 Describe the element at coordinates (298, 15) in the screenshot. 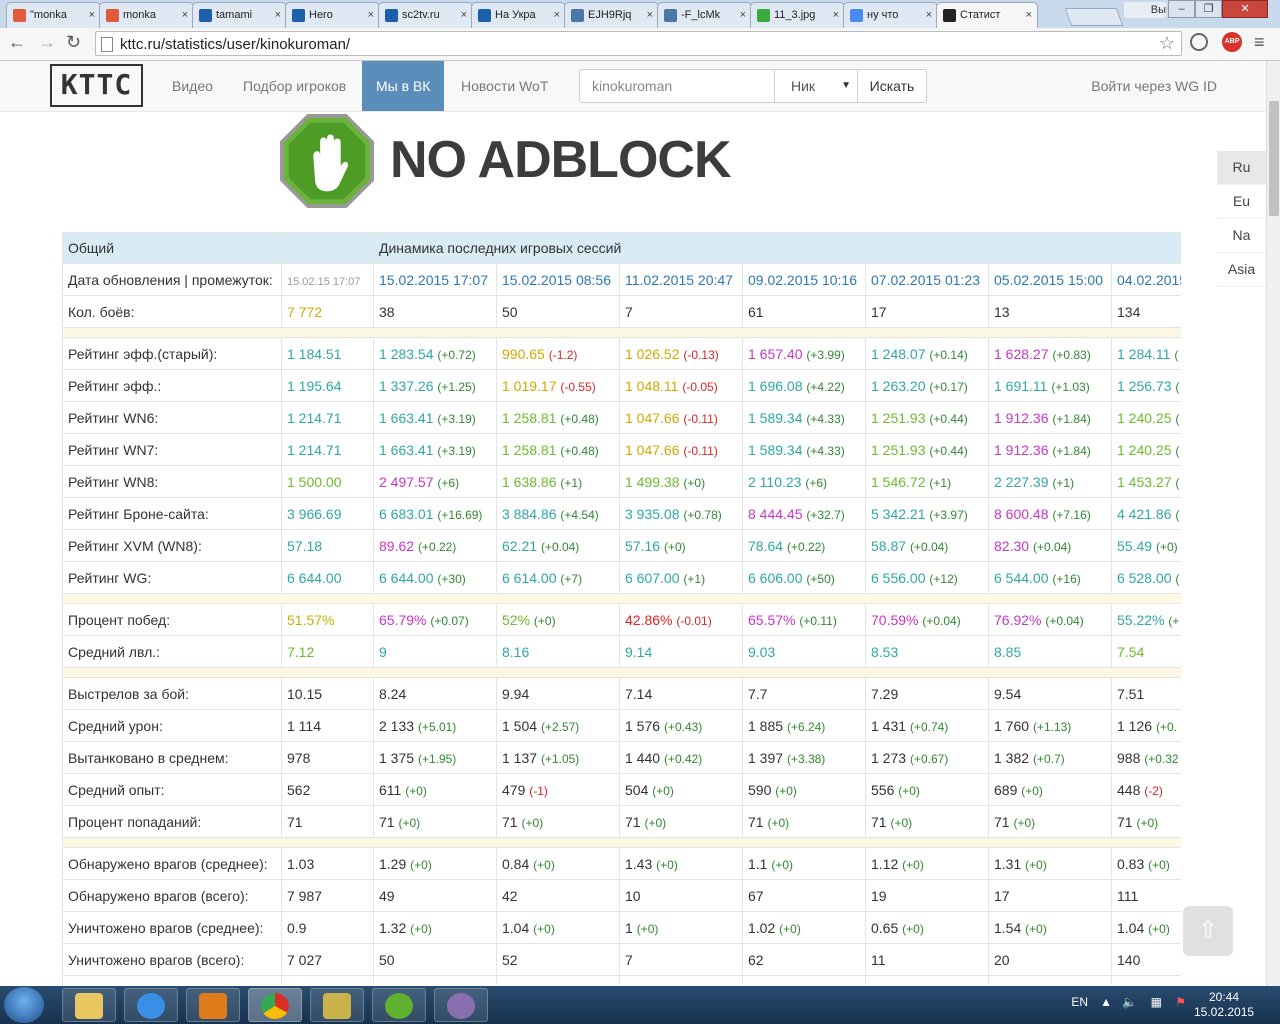

I see `favicon-icon` at that location.